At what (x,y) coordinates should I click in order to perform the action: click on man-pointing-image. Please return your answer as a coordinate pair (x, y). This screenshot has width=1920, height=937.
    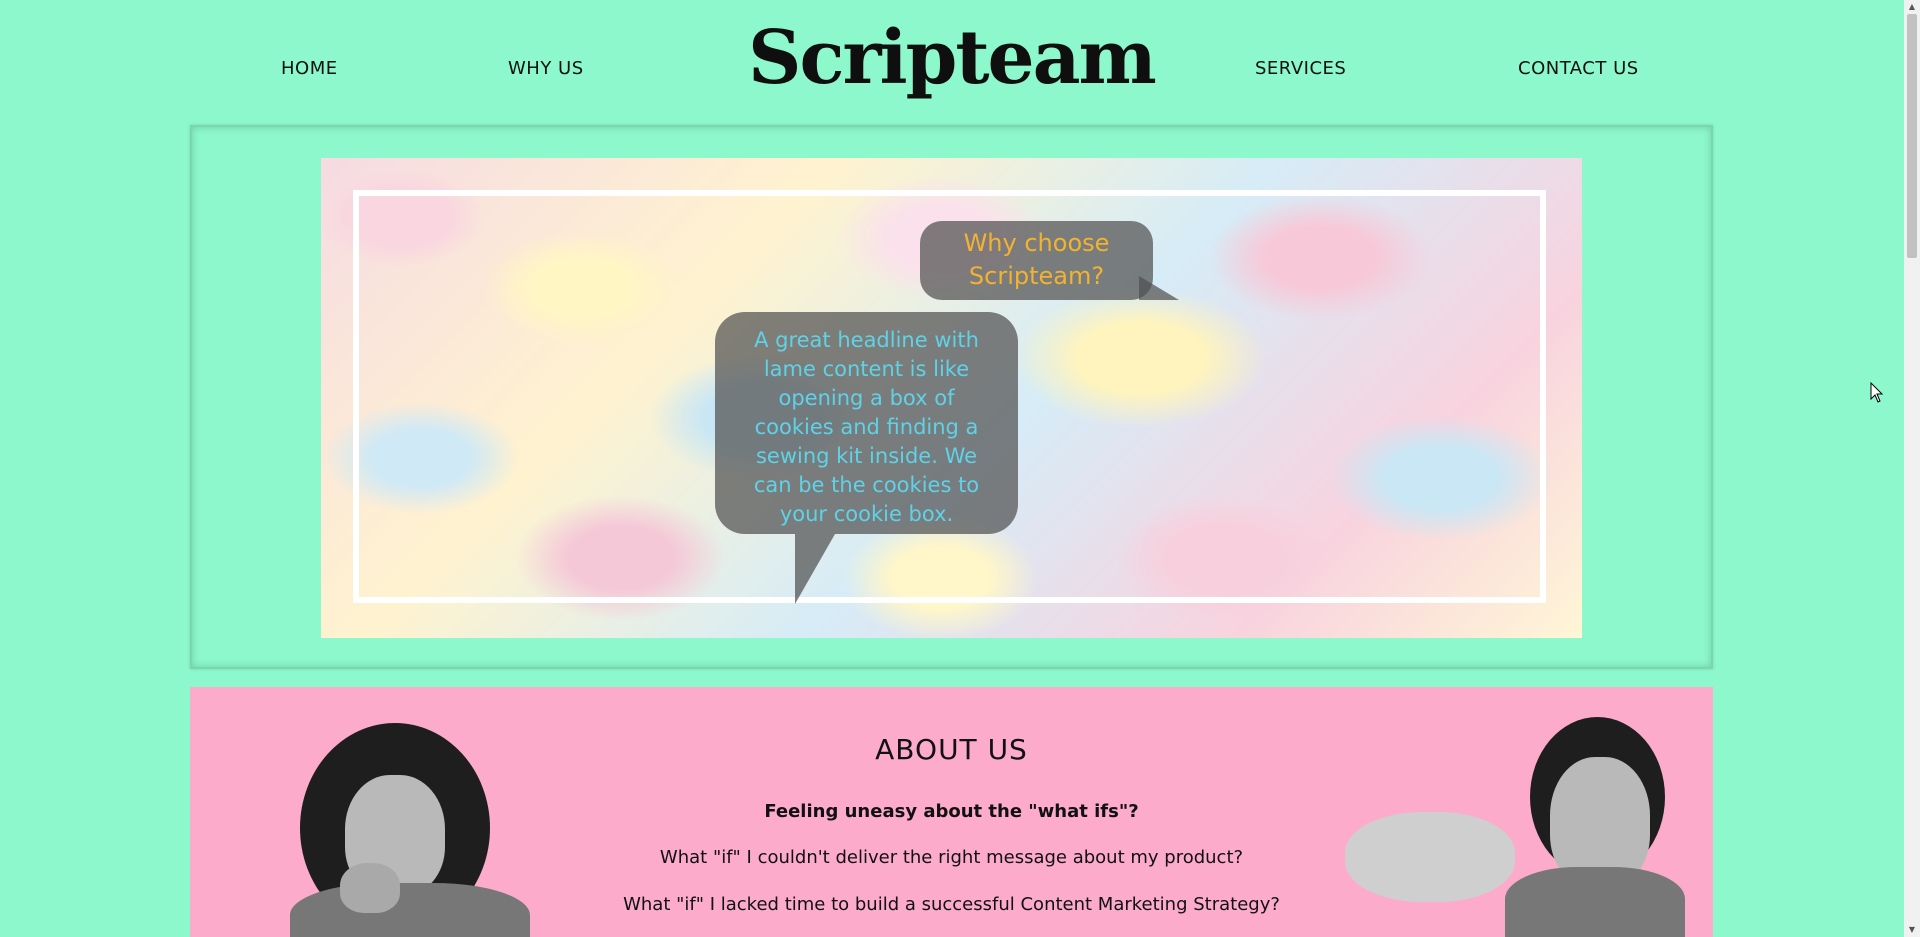
    Looking at the image, I should click on (1515, 827).